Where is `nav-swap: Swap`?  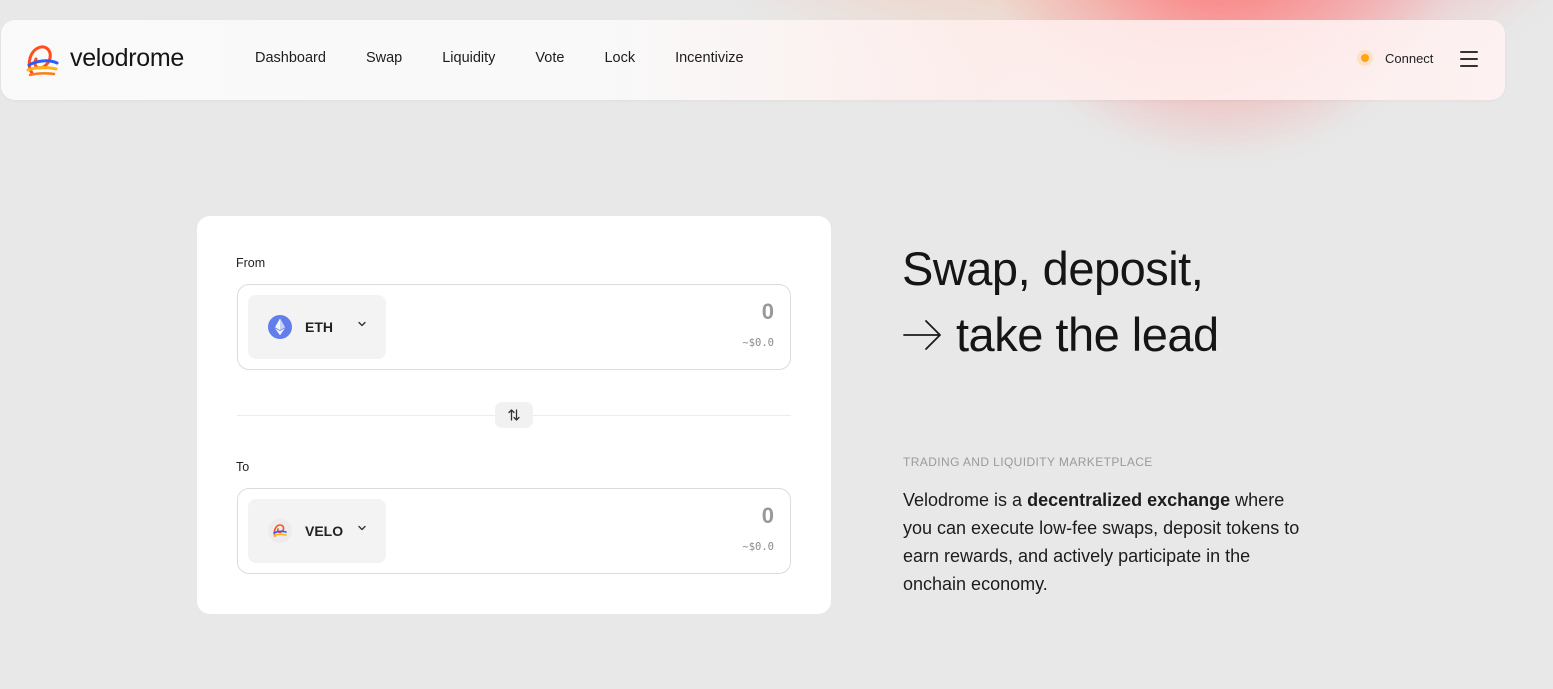
nav-swap: Swap is located at coordinates (384, 58).